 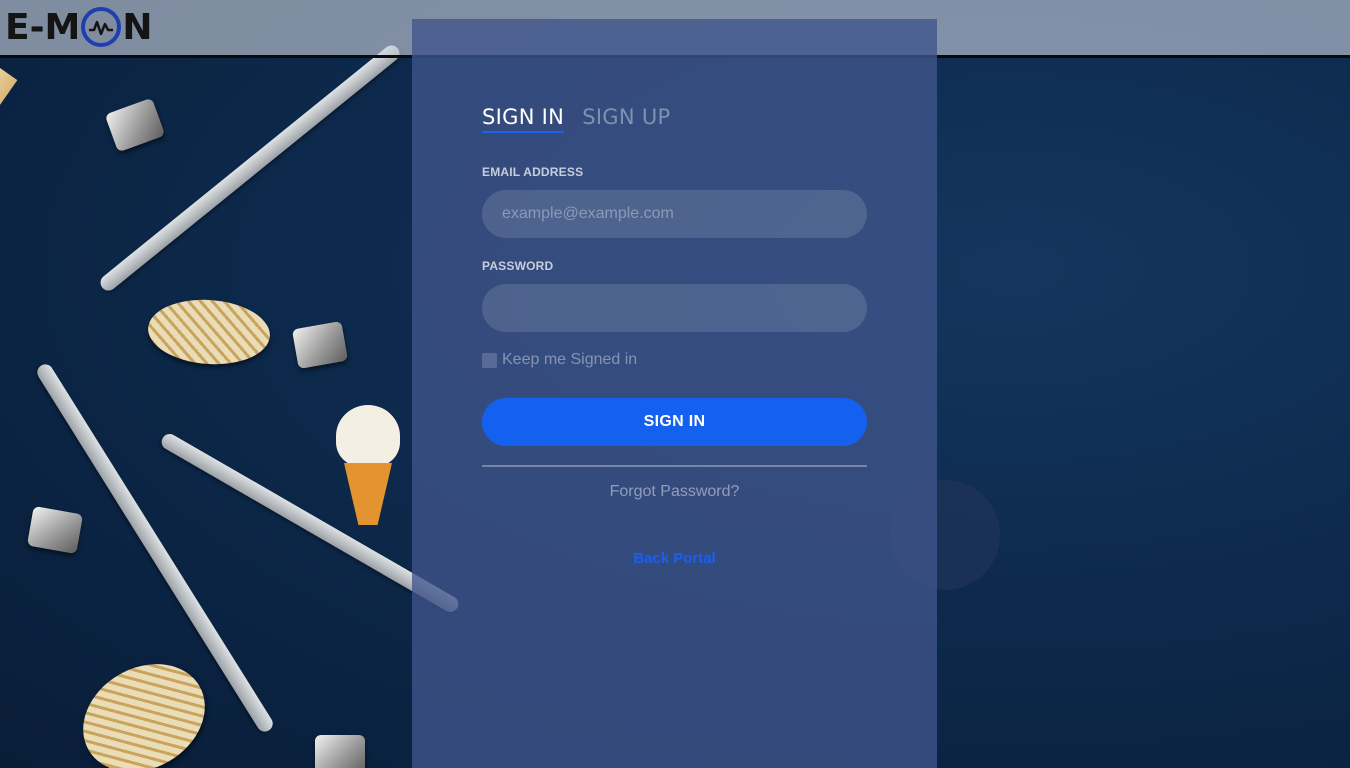 What do you see at coordinates (9, 195) in the screenshot?
I see `ruler-image` at bounding box center [9, 195].